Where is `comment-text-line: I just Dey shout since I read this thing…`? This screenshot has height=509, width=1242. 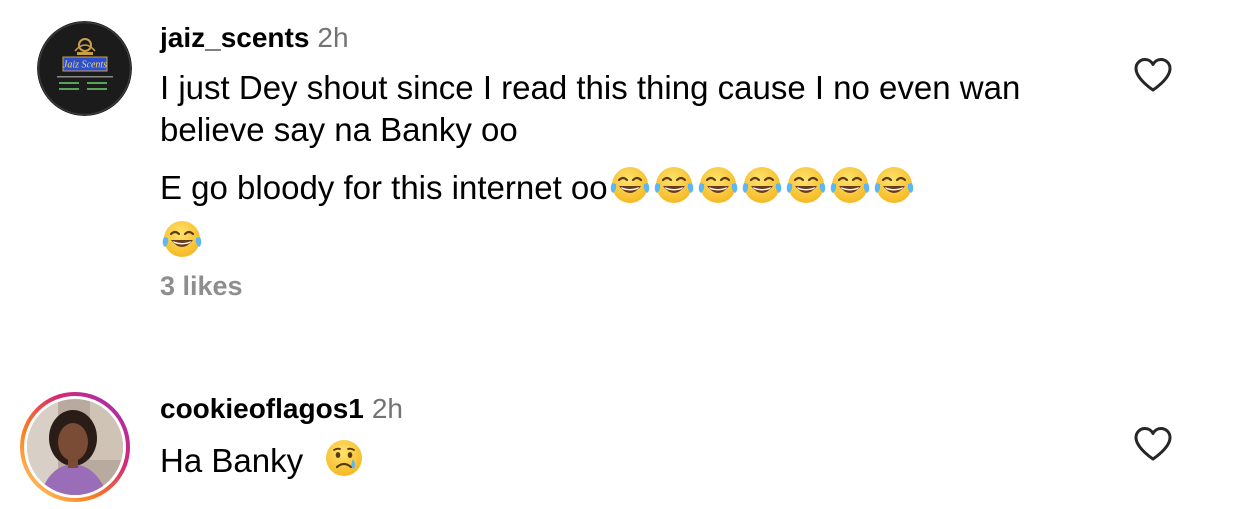
comment-text-line: I just Dey shout since I read this thing… is located at coordinates (590, 108).